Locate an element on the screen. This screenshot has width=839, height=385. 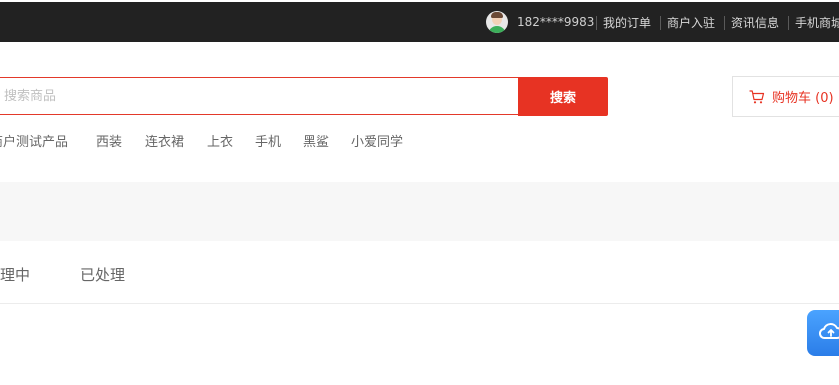
user-info: 182****9983 is located at coordinates (540, 22).